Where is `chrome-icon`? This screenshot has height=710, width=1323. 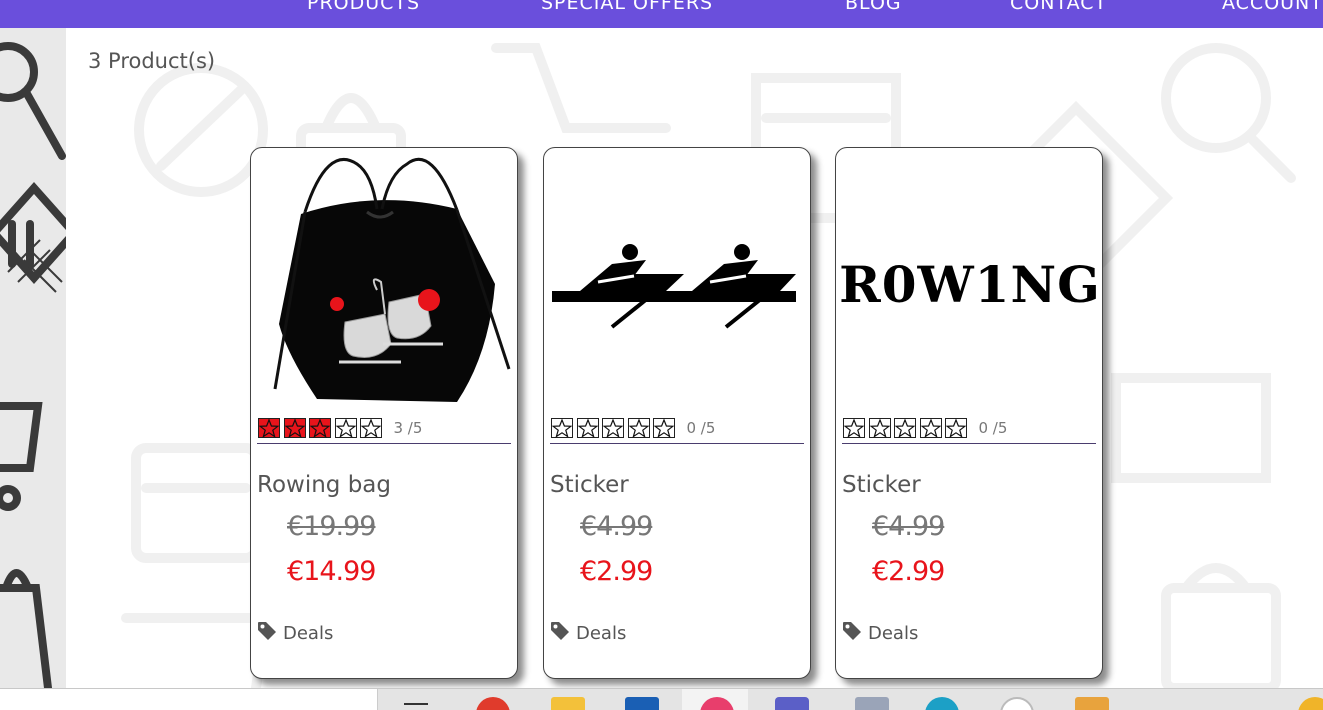 chrome-icon is located at coordinates (493, 703).